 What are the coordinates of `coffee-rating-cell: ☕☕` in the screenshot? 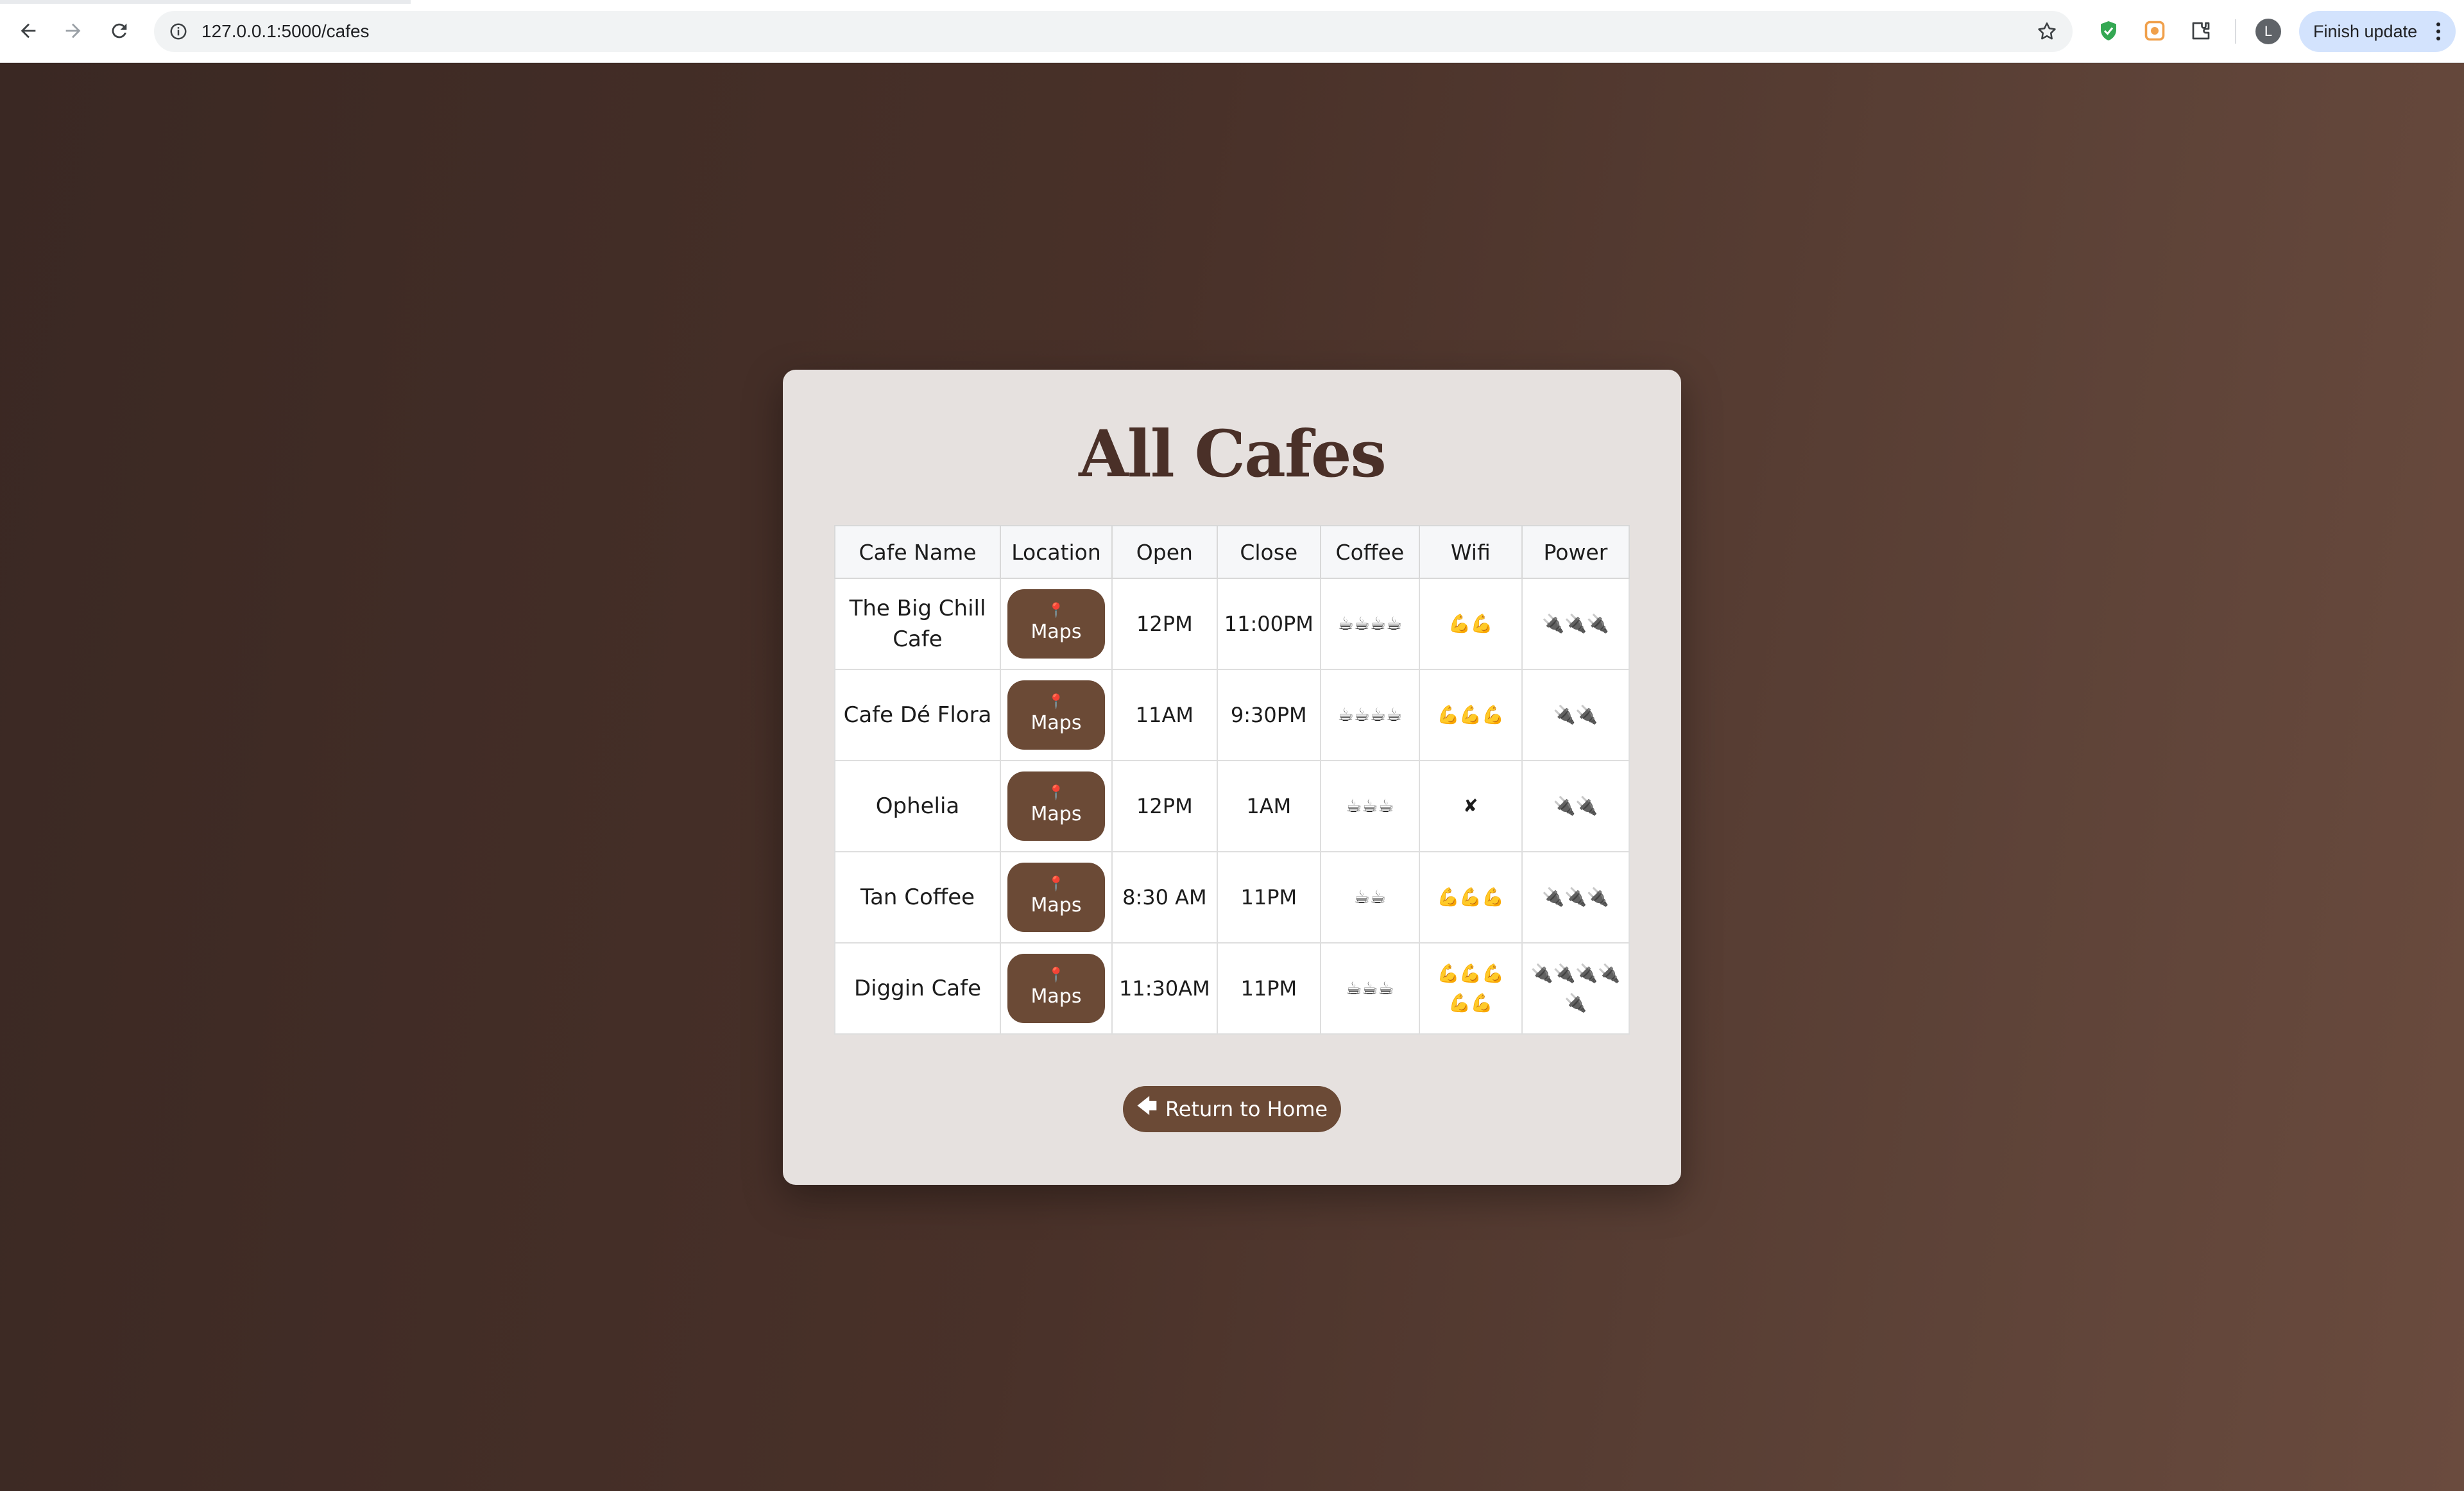 It's located at (1369, 897).